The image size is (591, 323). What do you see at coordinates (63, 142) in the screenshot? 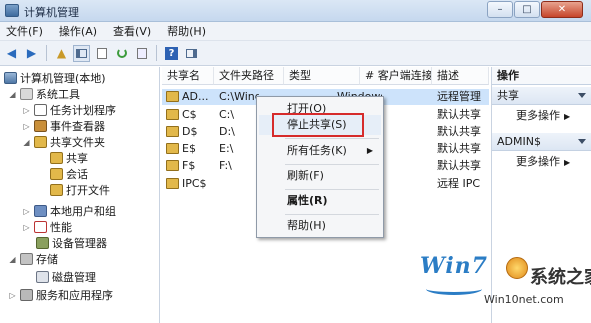
I see `tree-item-shared-folders: ◢ 共享文件夹` at bounding box center [63, 142].